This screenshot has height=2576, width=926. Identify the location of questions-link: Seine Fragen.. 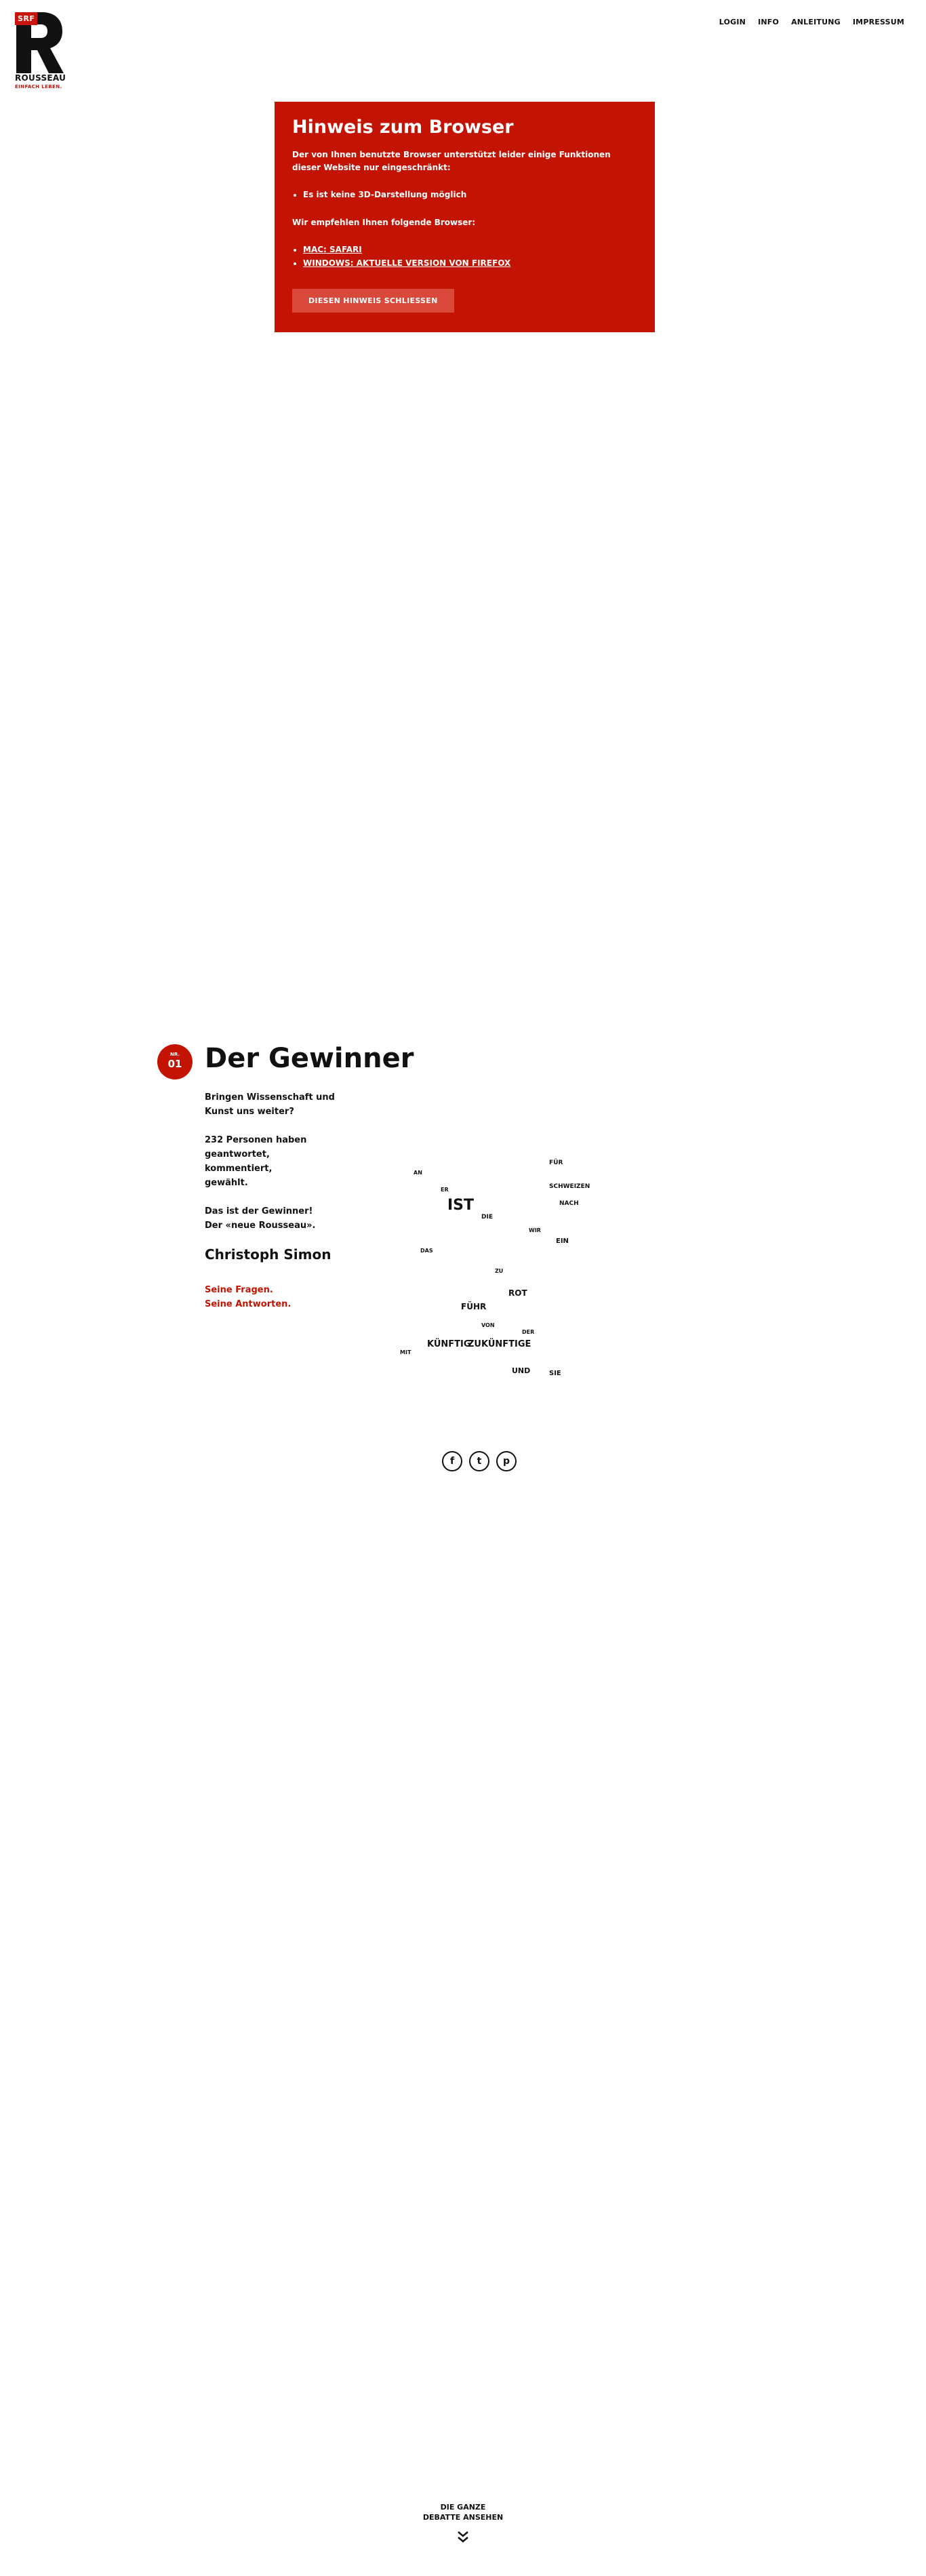
(248, 1290).